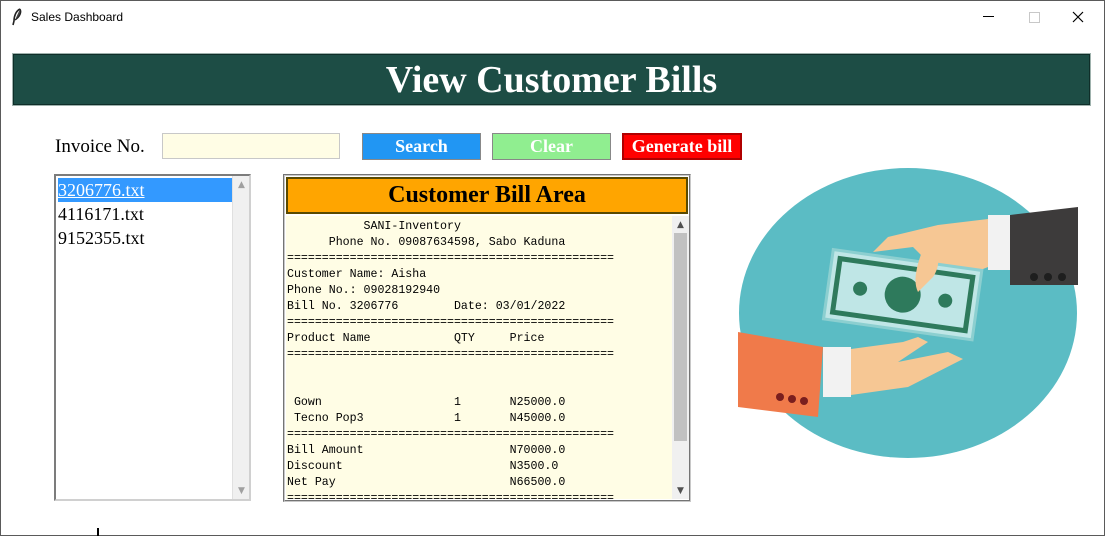 Image resolution: width=1105 pixels, height=536 pixels. Describe the element at coordinates (421, 146) in the screenshot. I see `search-button: Search` at that location.